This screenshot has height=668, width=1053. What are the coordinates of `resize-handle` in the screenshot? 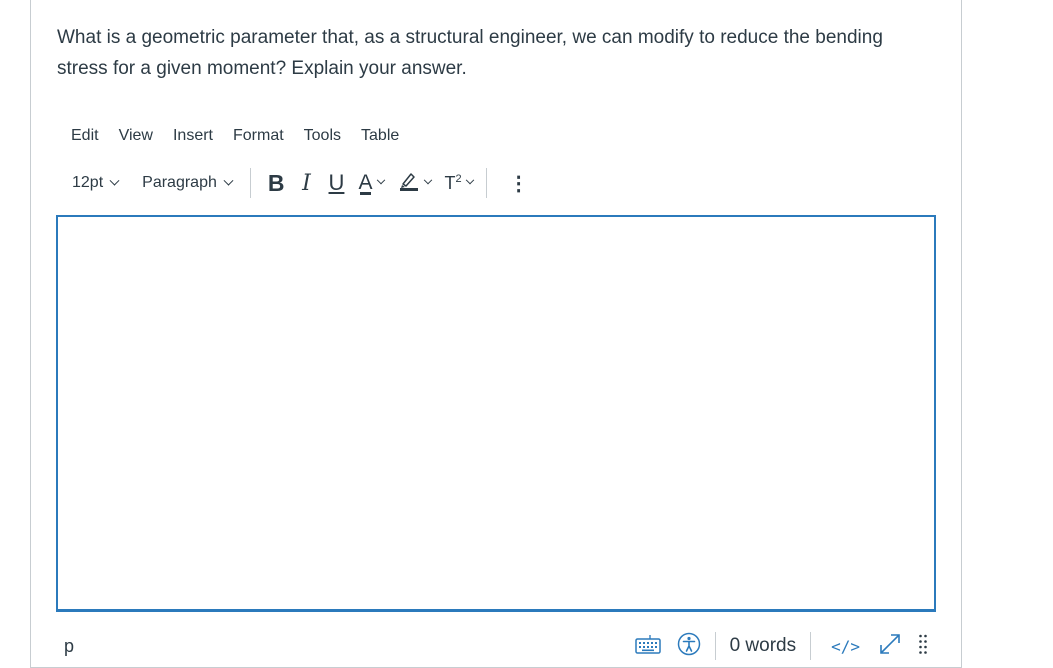 It's located at (923, 646).